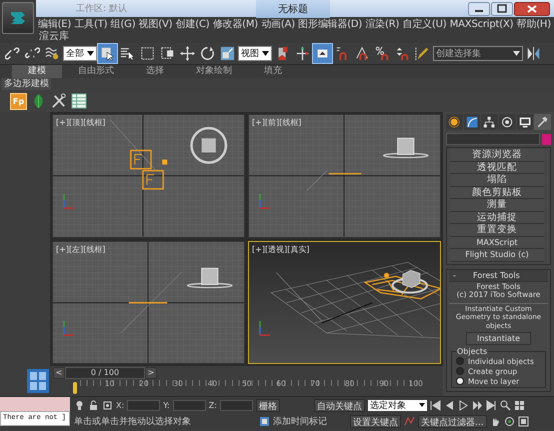 The image size is (554, 431). I want to click on auto-key-button: 自动关键点, so click(339, 405).